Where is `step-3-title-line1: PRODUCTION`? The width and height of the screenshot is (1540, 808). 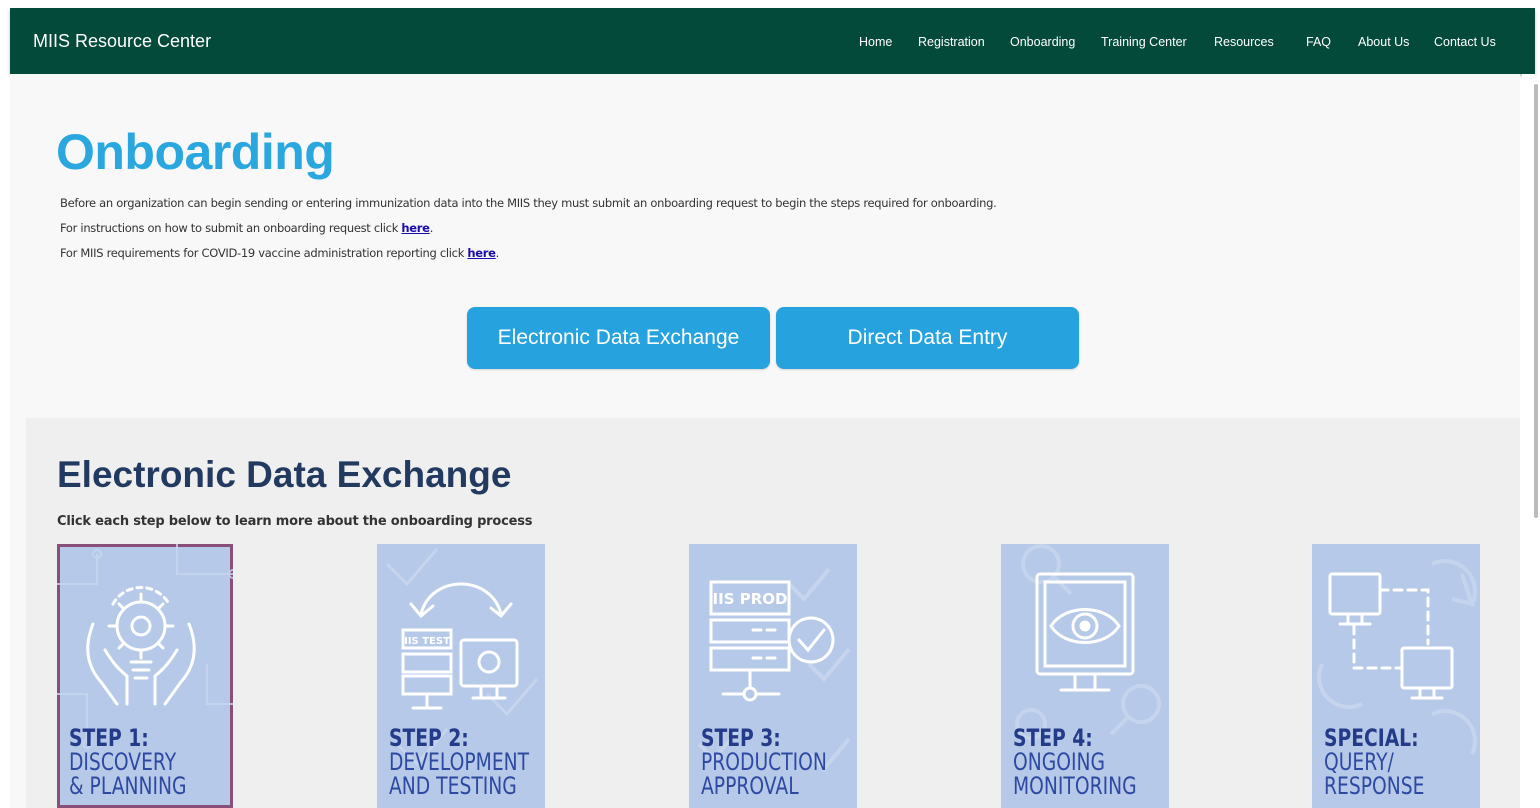
step-3-title-line1: PRODUCTION is located at coordinates (764, 762).